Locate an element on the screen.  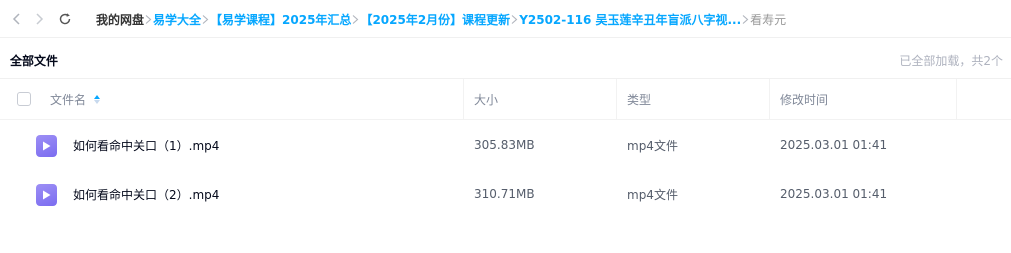
column-header-type: 类型 is located at coordinates (639, 99).